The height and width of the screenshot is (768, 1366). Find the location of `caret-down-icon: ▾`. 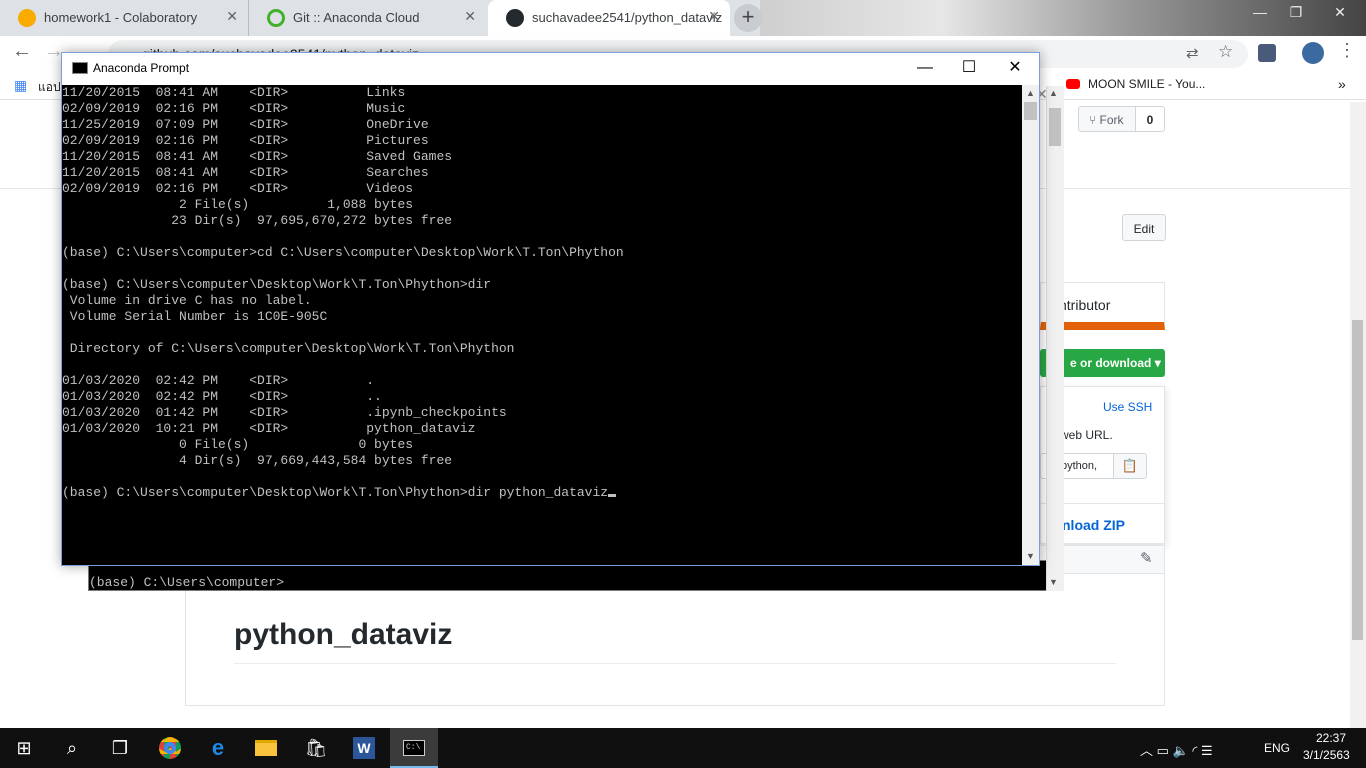

caret-down-icon: ▾ is located at coordinates (1157, 363).